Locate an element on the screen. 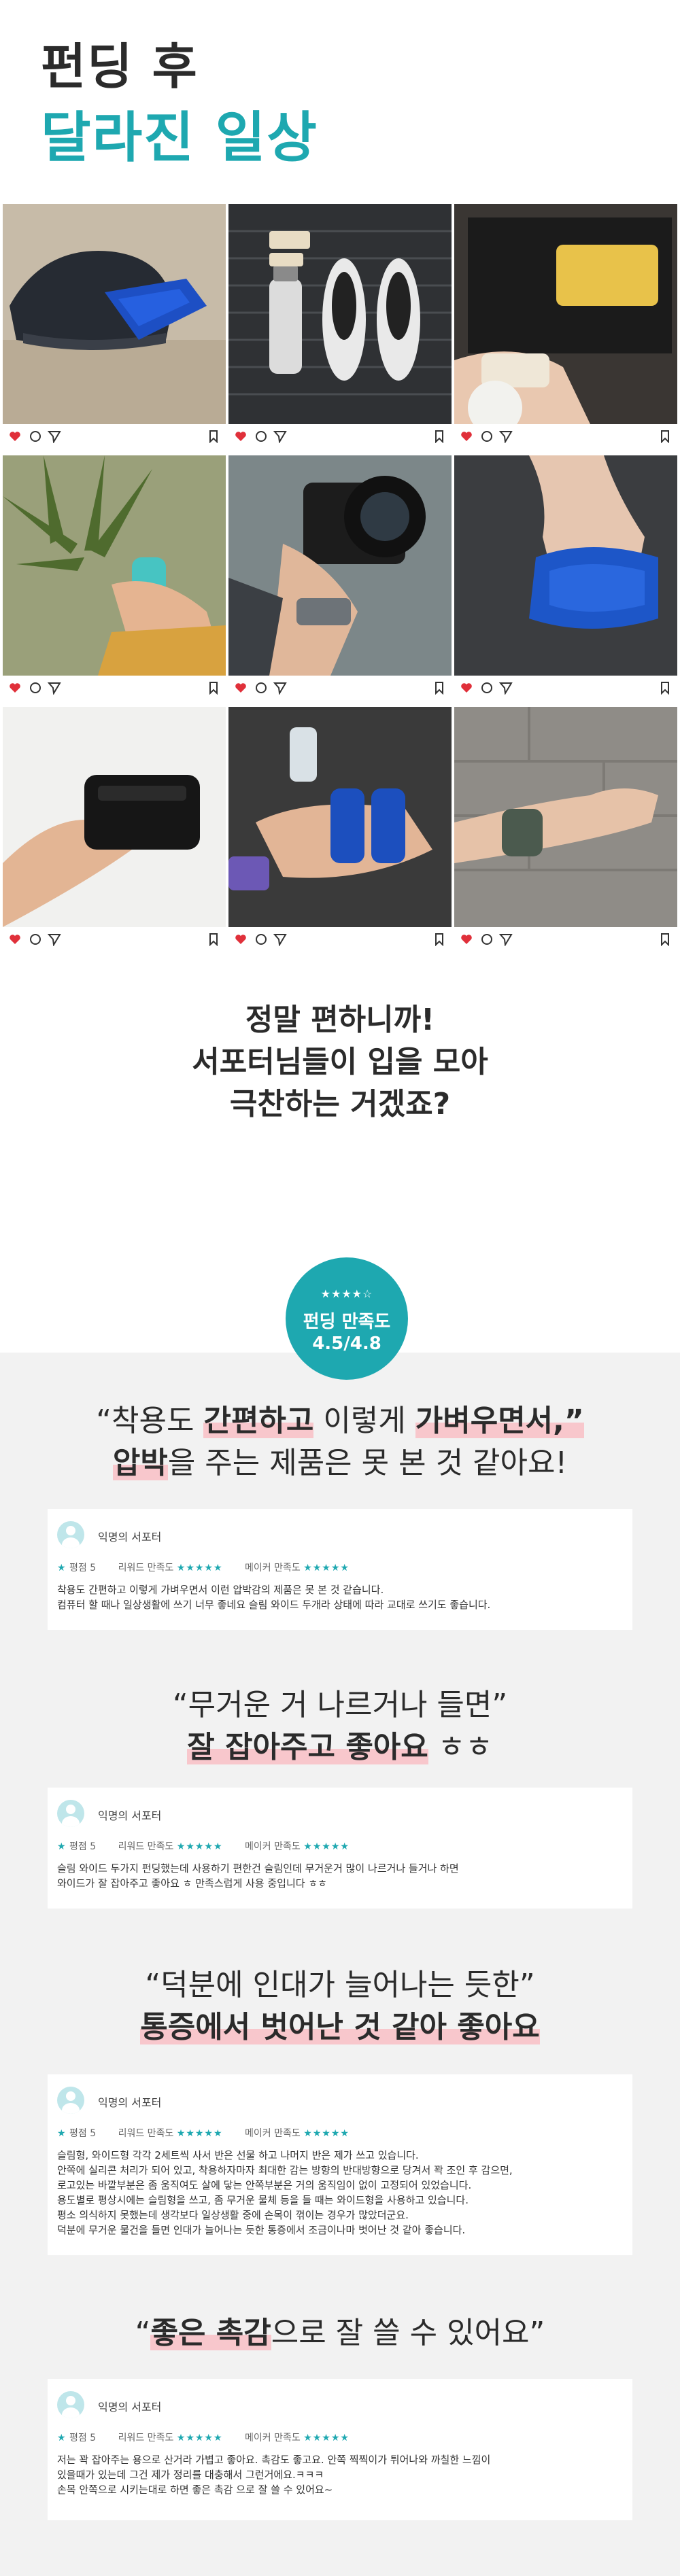 This screenshot has height=2576, width=680. photo-running-shoe-wrist-band is located at coordinates (115, 314).